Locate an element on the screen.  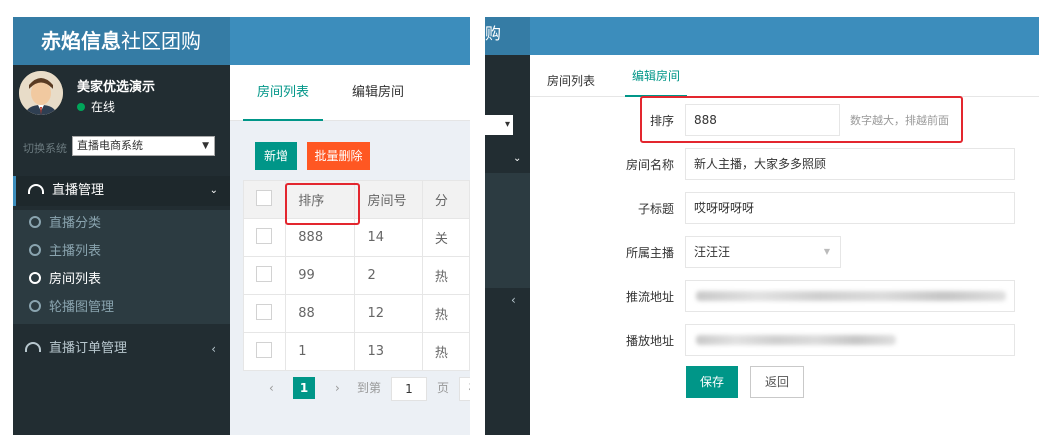
user-name: 美家优选演示 is located at coordinates (116, 87).